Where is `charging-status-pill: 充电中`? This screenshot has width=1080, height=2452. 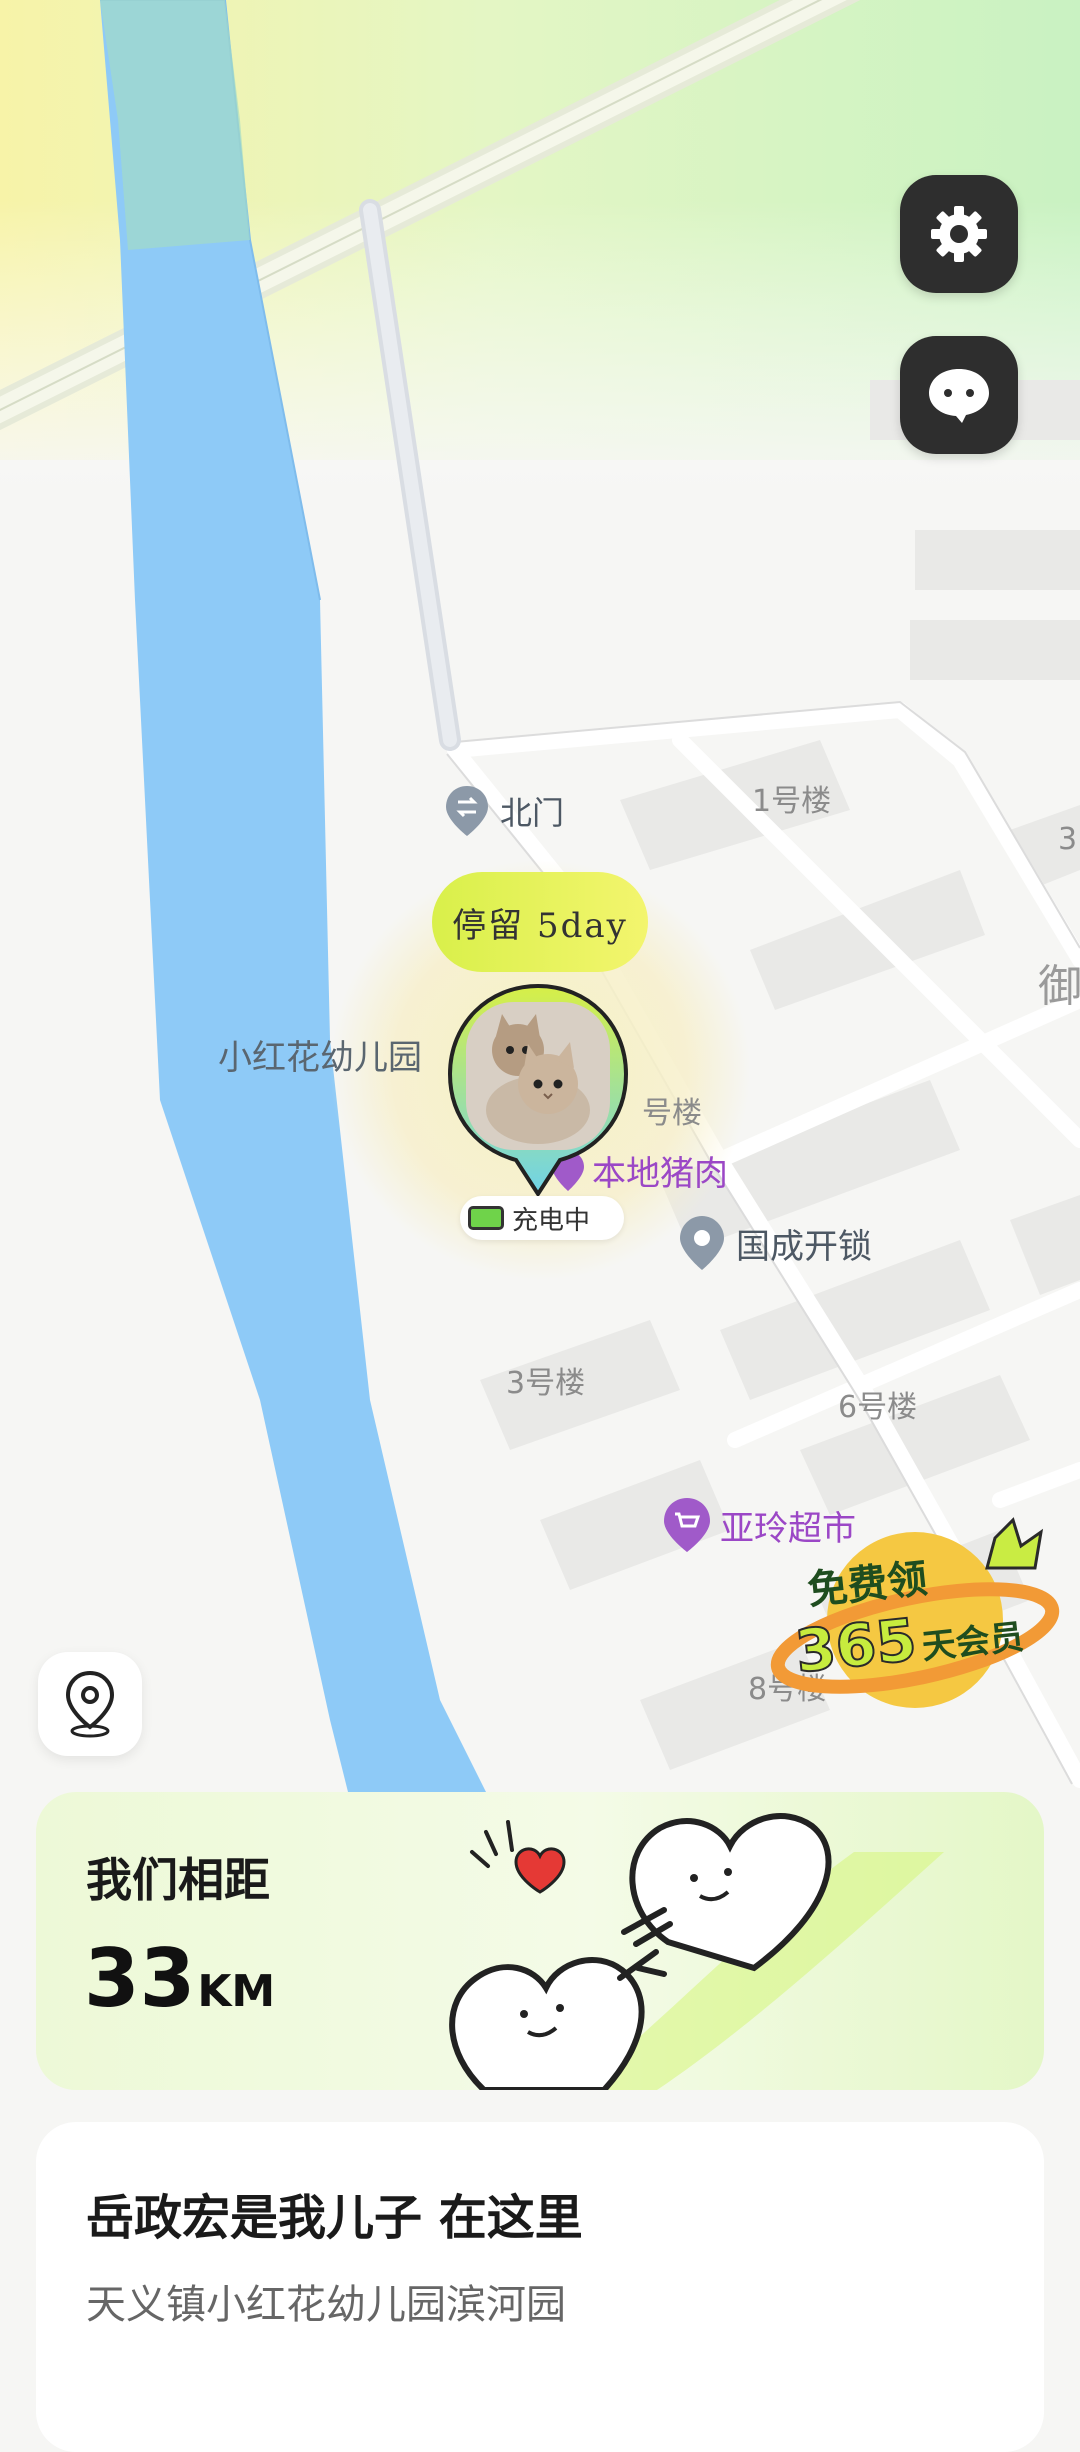 charging-status-pill: 充电中 is located at coordinates (542, 1218).